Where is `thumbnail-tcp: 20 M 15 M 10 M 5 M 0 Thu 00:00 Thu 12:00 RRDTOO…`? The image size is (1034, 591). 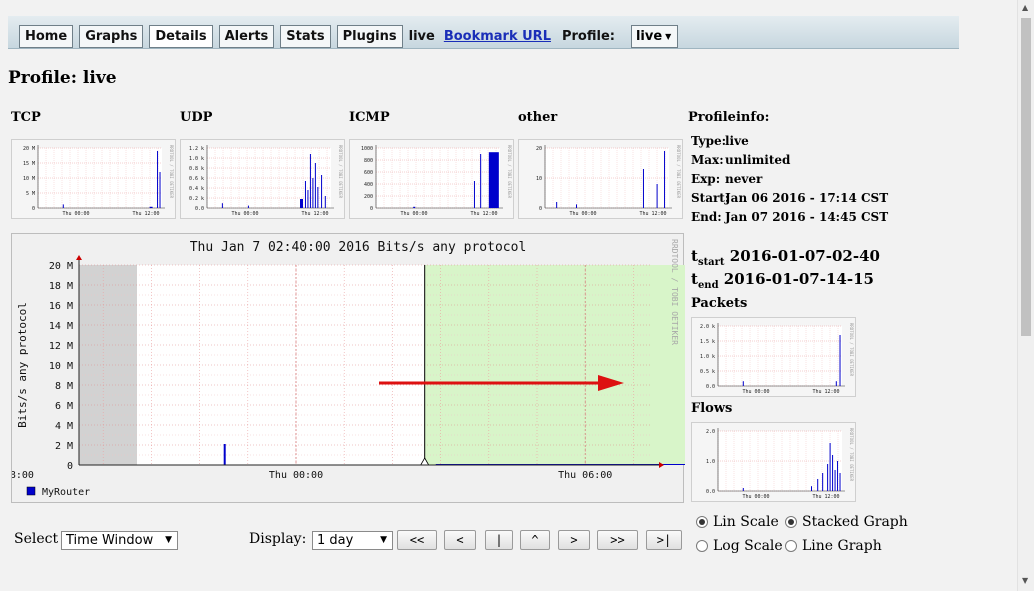 thumbnail-tcp: 20 M 15 M 10 M 5 M 0 Thu 00:00 Thu 12:00 RRDTOO… is located at coordinates (93, 179).